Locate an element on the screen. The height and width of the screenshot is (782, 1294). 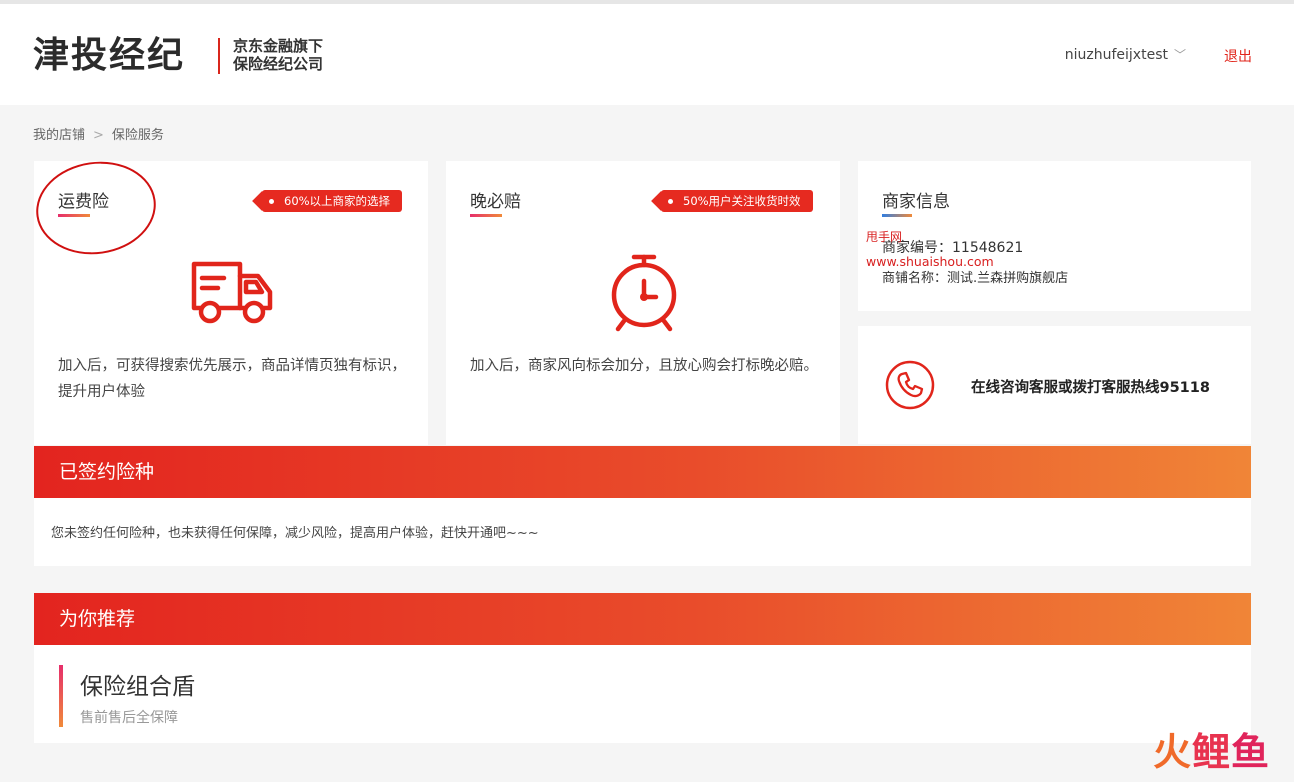
merchant-info-card: 商家信息 商家编号：11548621 商铺名称：测试.兰森拼购旗舰店 is located at coordinates (1054, 236).